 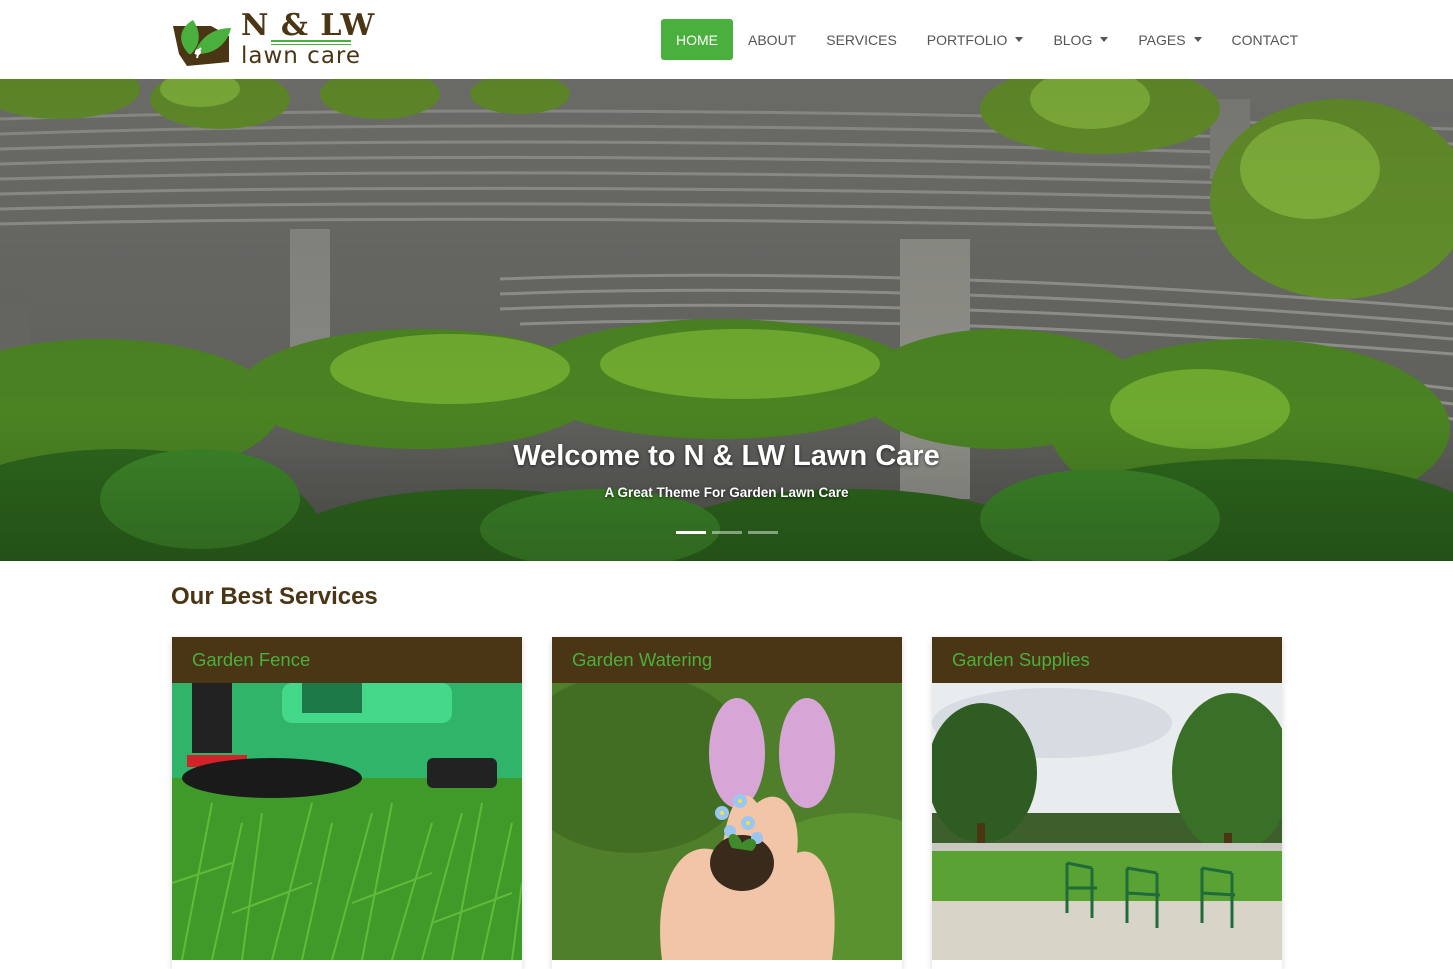 I want to click on nav-contact: CONTACT, so click(x=1265, y=39).